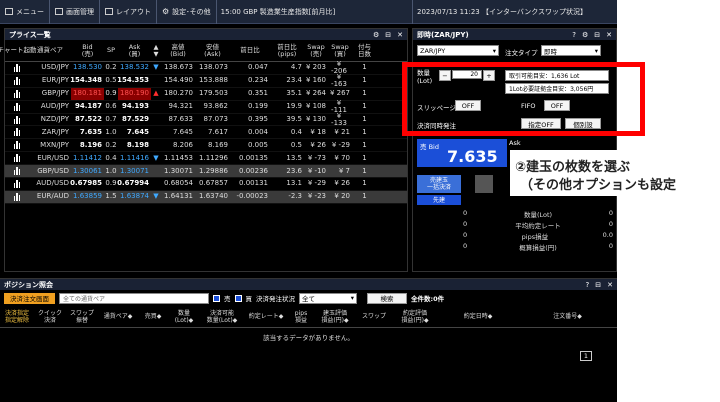  What do you see at coordinates (134, 298) in the screenshot?
I see `pair-filter-input: 全ての通貨ペア` at bounding box center [134, 298].